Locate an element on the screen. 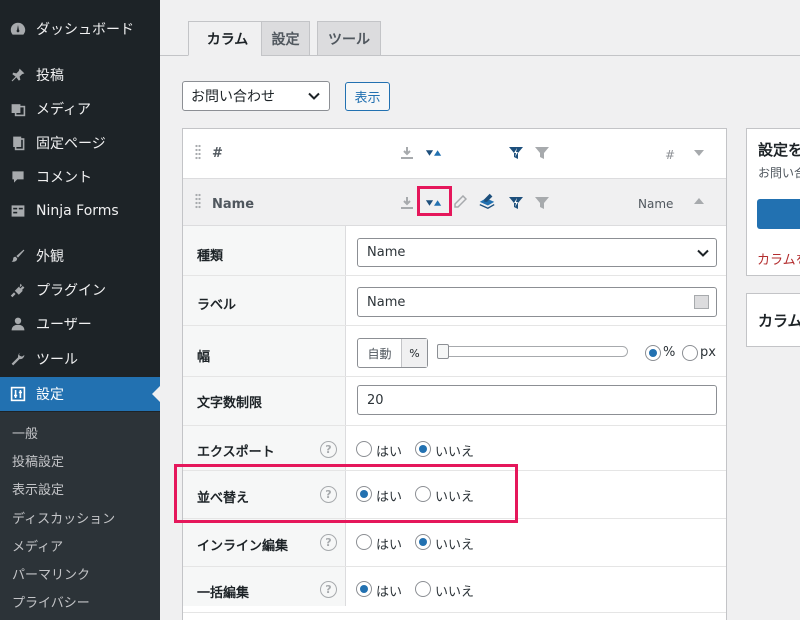 The image size is (800, 620). column-title: # is located at coordinates (217, 153).